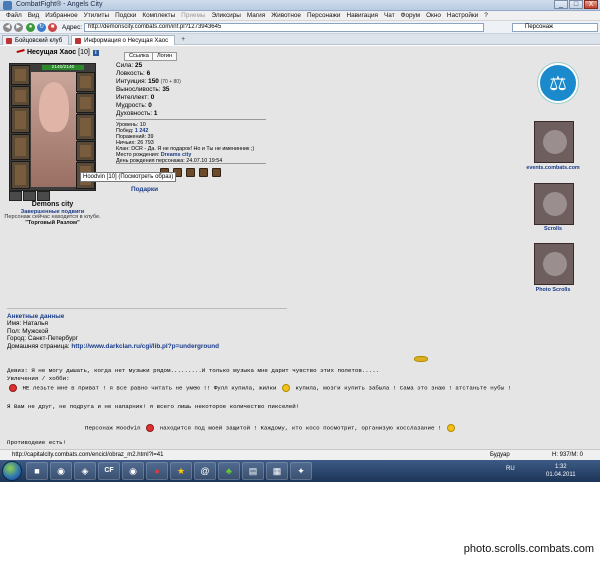  Describe the element at coordinates (61, 15) in the screenshot. I see `menu-item-favorites: Избранное` at that location.